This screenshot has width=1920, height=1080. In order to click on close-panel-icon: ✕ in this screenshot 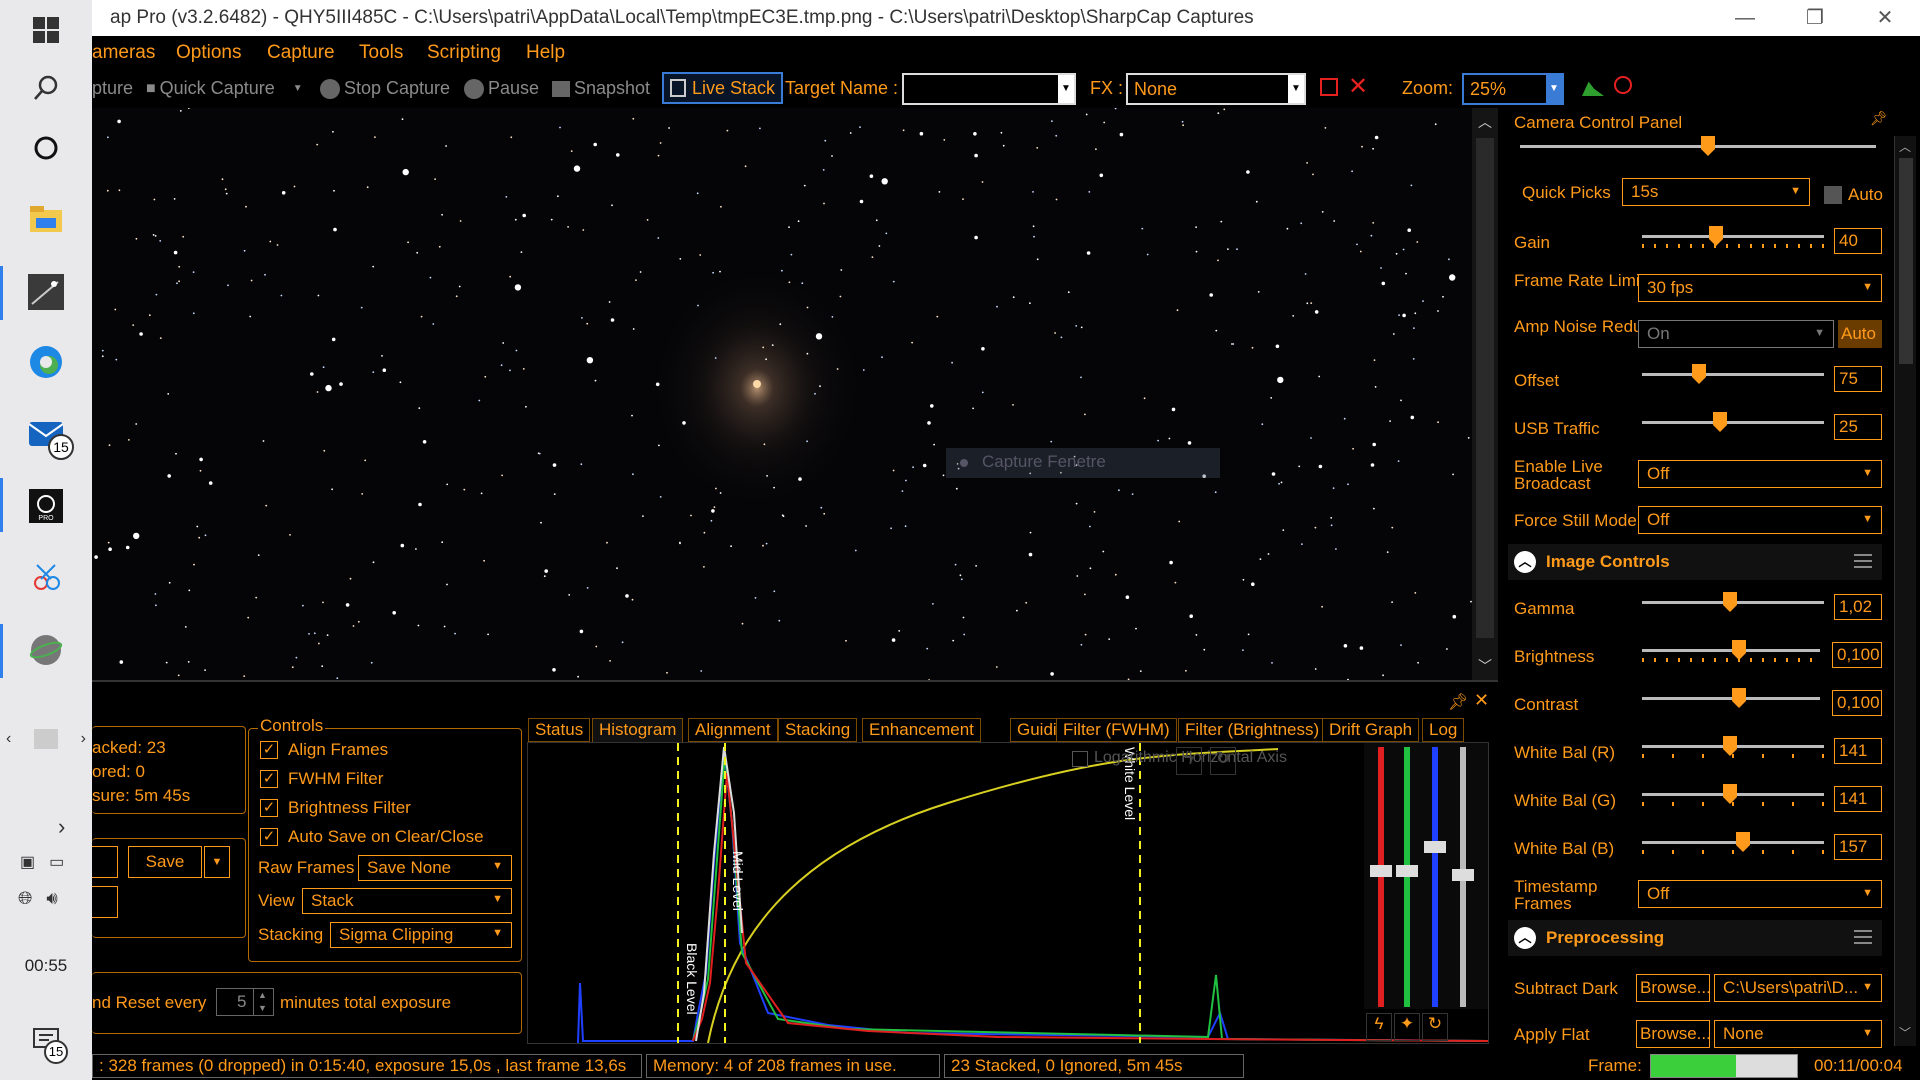, I will do `click(1481, 700)`.